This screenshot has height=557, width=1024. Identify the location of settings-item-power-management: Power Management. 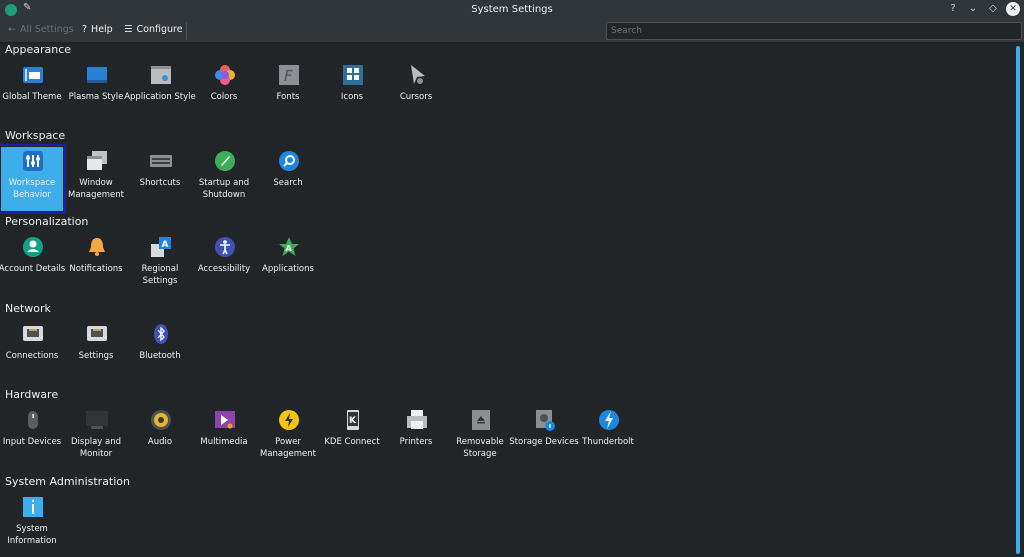
(288, 438).